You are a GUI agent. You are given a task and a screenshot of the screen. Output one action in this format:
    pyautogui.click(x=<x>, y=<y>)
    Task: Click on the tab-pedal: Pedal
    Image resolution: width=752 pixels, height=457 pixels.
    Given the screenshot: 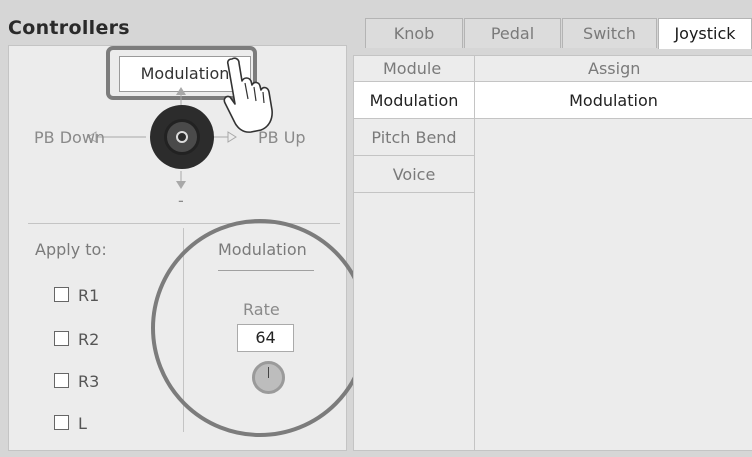 What is the action you would take?
    pyautogui.click(x=512, y=33)
    